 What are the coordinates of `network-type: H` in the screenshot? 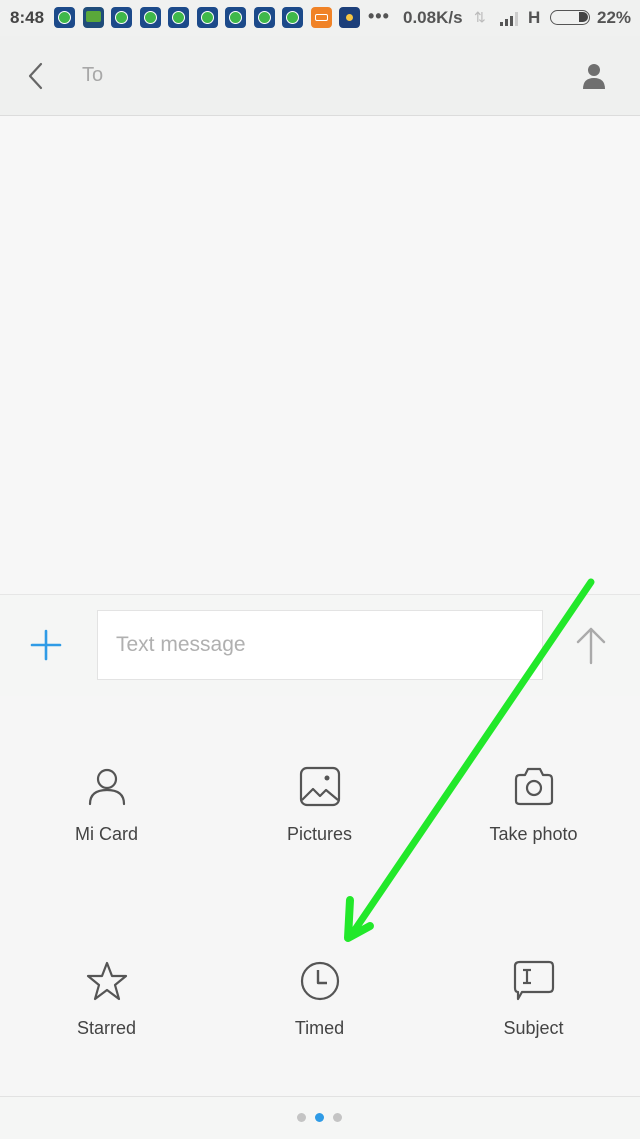 It's located at (534, 17).